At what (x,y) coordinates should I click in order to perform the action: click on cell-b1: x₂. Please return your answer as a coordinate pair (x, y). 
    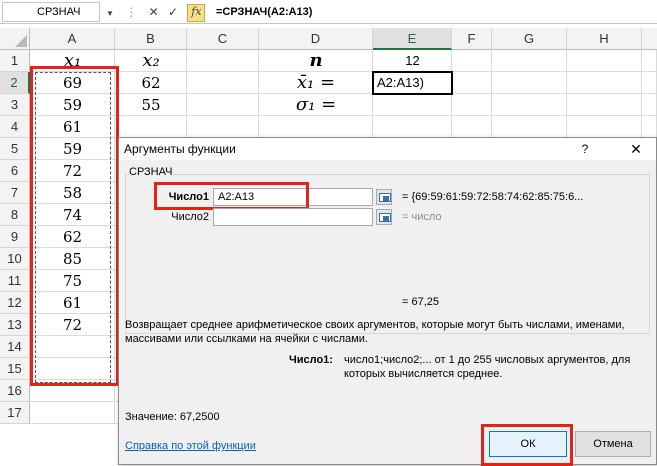
    Looking at the image, I should click on (151, 61).